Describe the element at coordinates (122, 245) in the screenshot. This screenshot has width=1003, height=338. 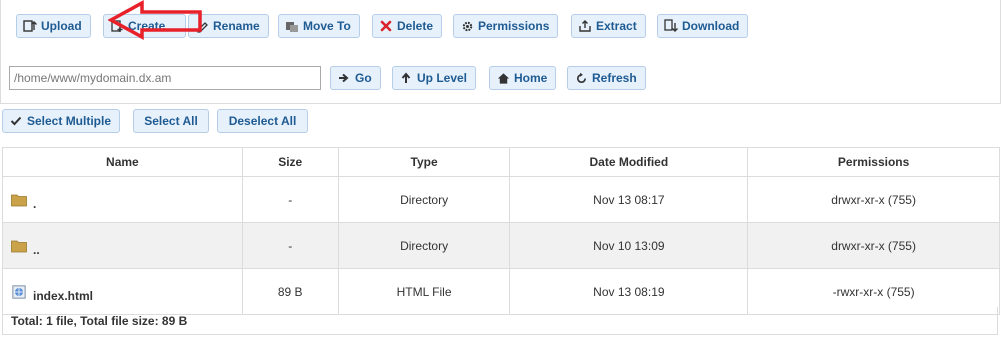
I see `file-name-cell: ..` at that location.